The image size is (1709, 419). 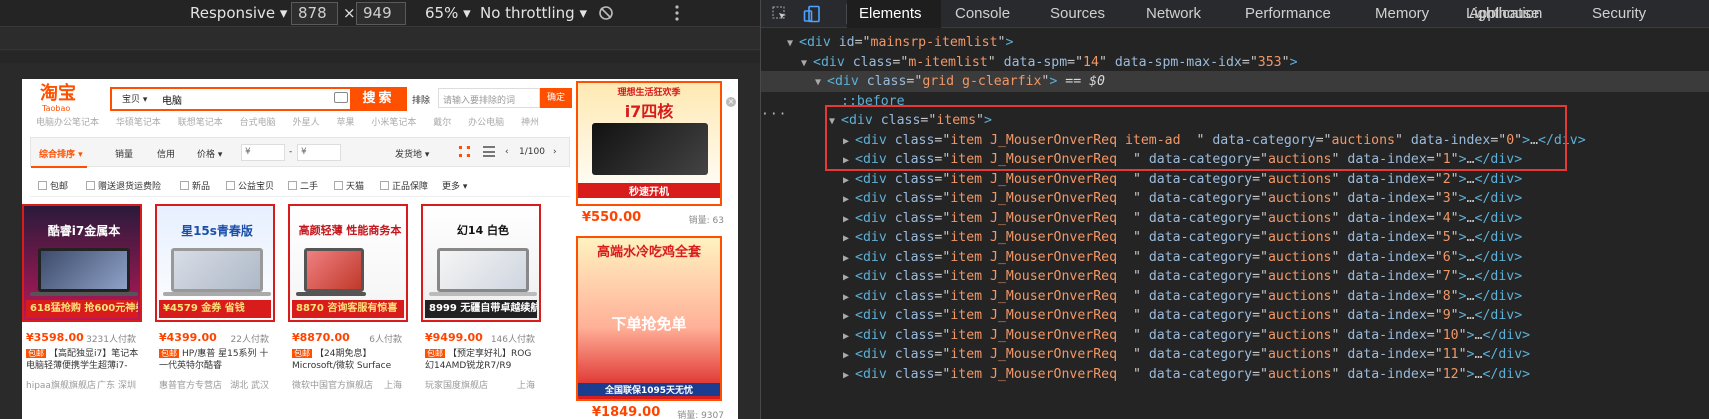 I want to click on tab-elements: Elements, so click(x=894, y=14).